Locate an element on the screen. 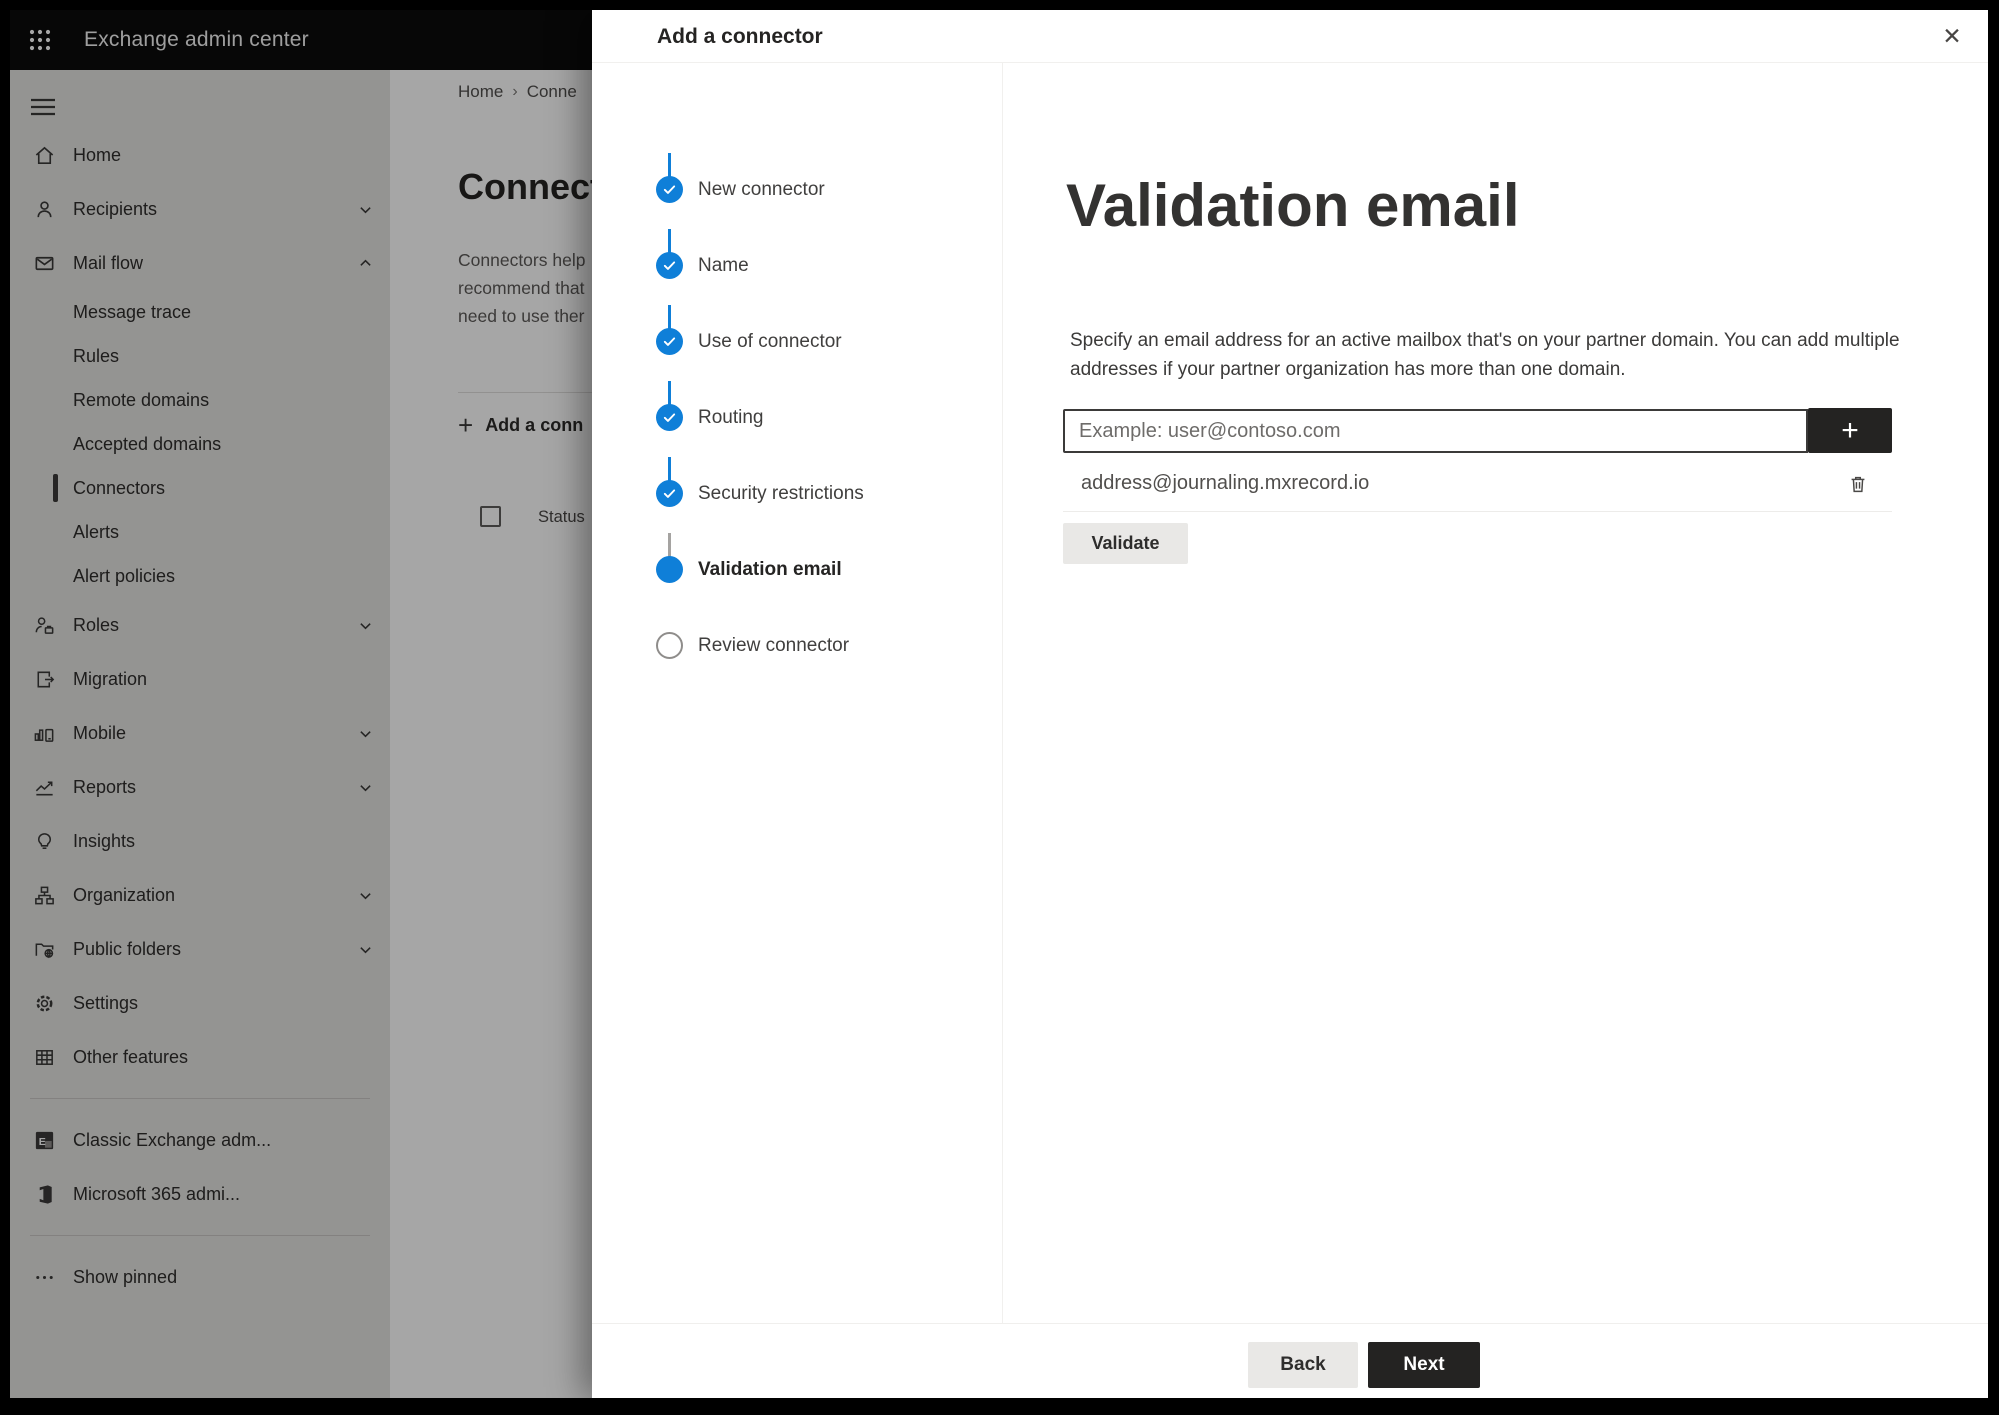 The image size is (1999, 1415). validation-email-address: address@journaling.mxrecord.io is located at coordinates (1225, 483).